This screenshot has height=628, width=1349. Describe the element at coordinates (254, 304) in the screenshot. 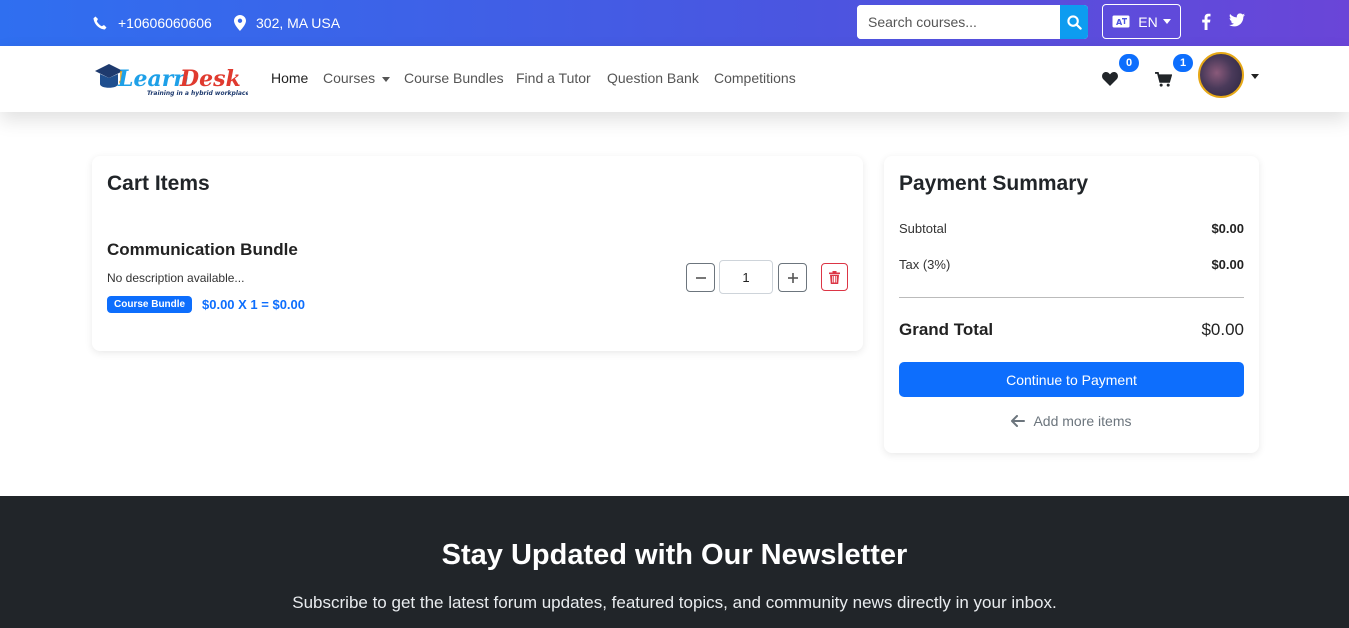

I see `cart-item-price-line: $0.00 X 1 = $0.00` at that location.